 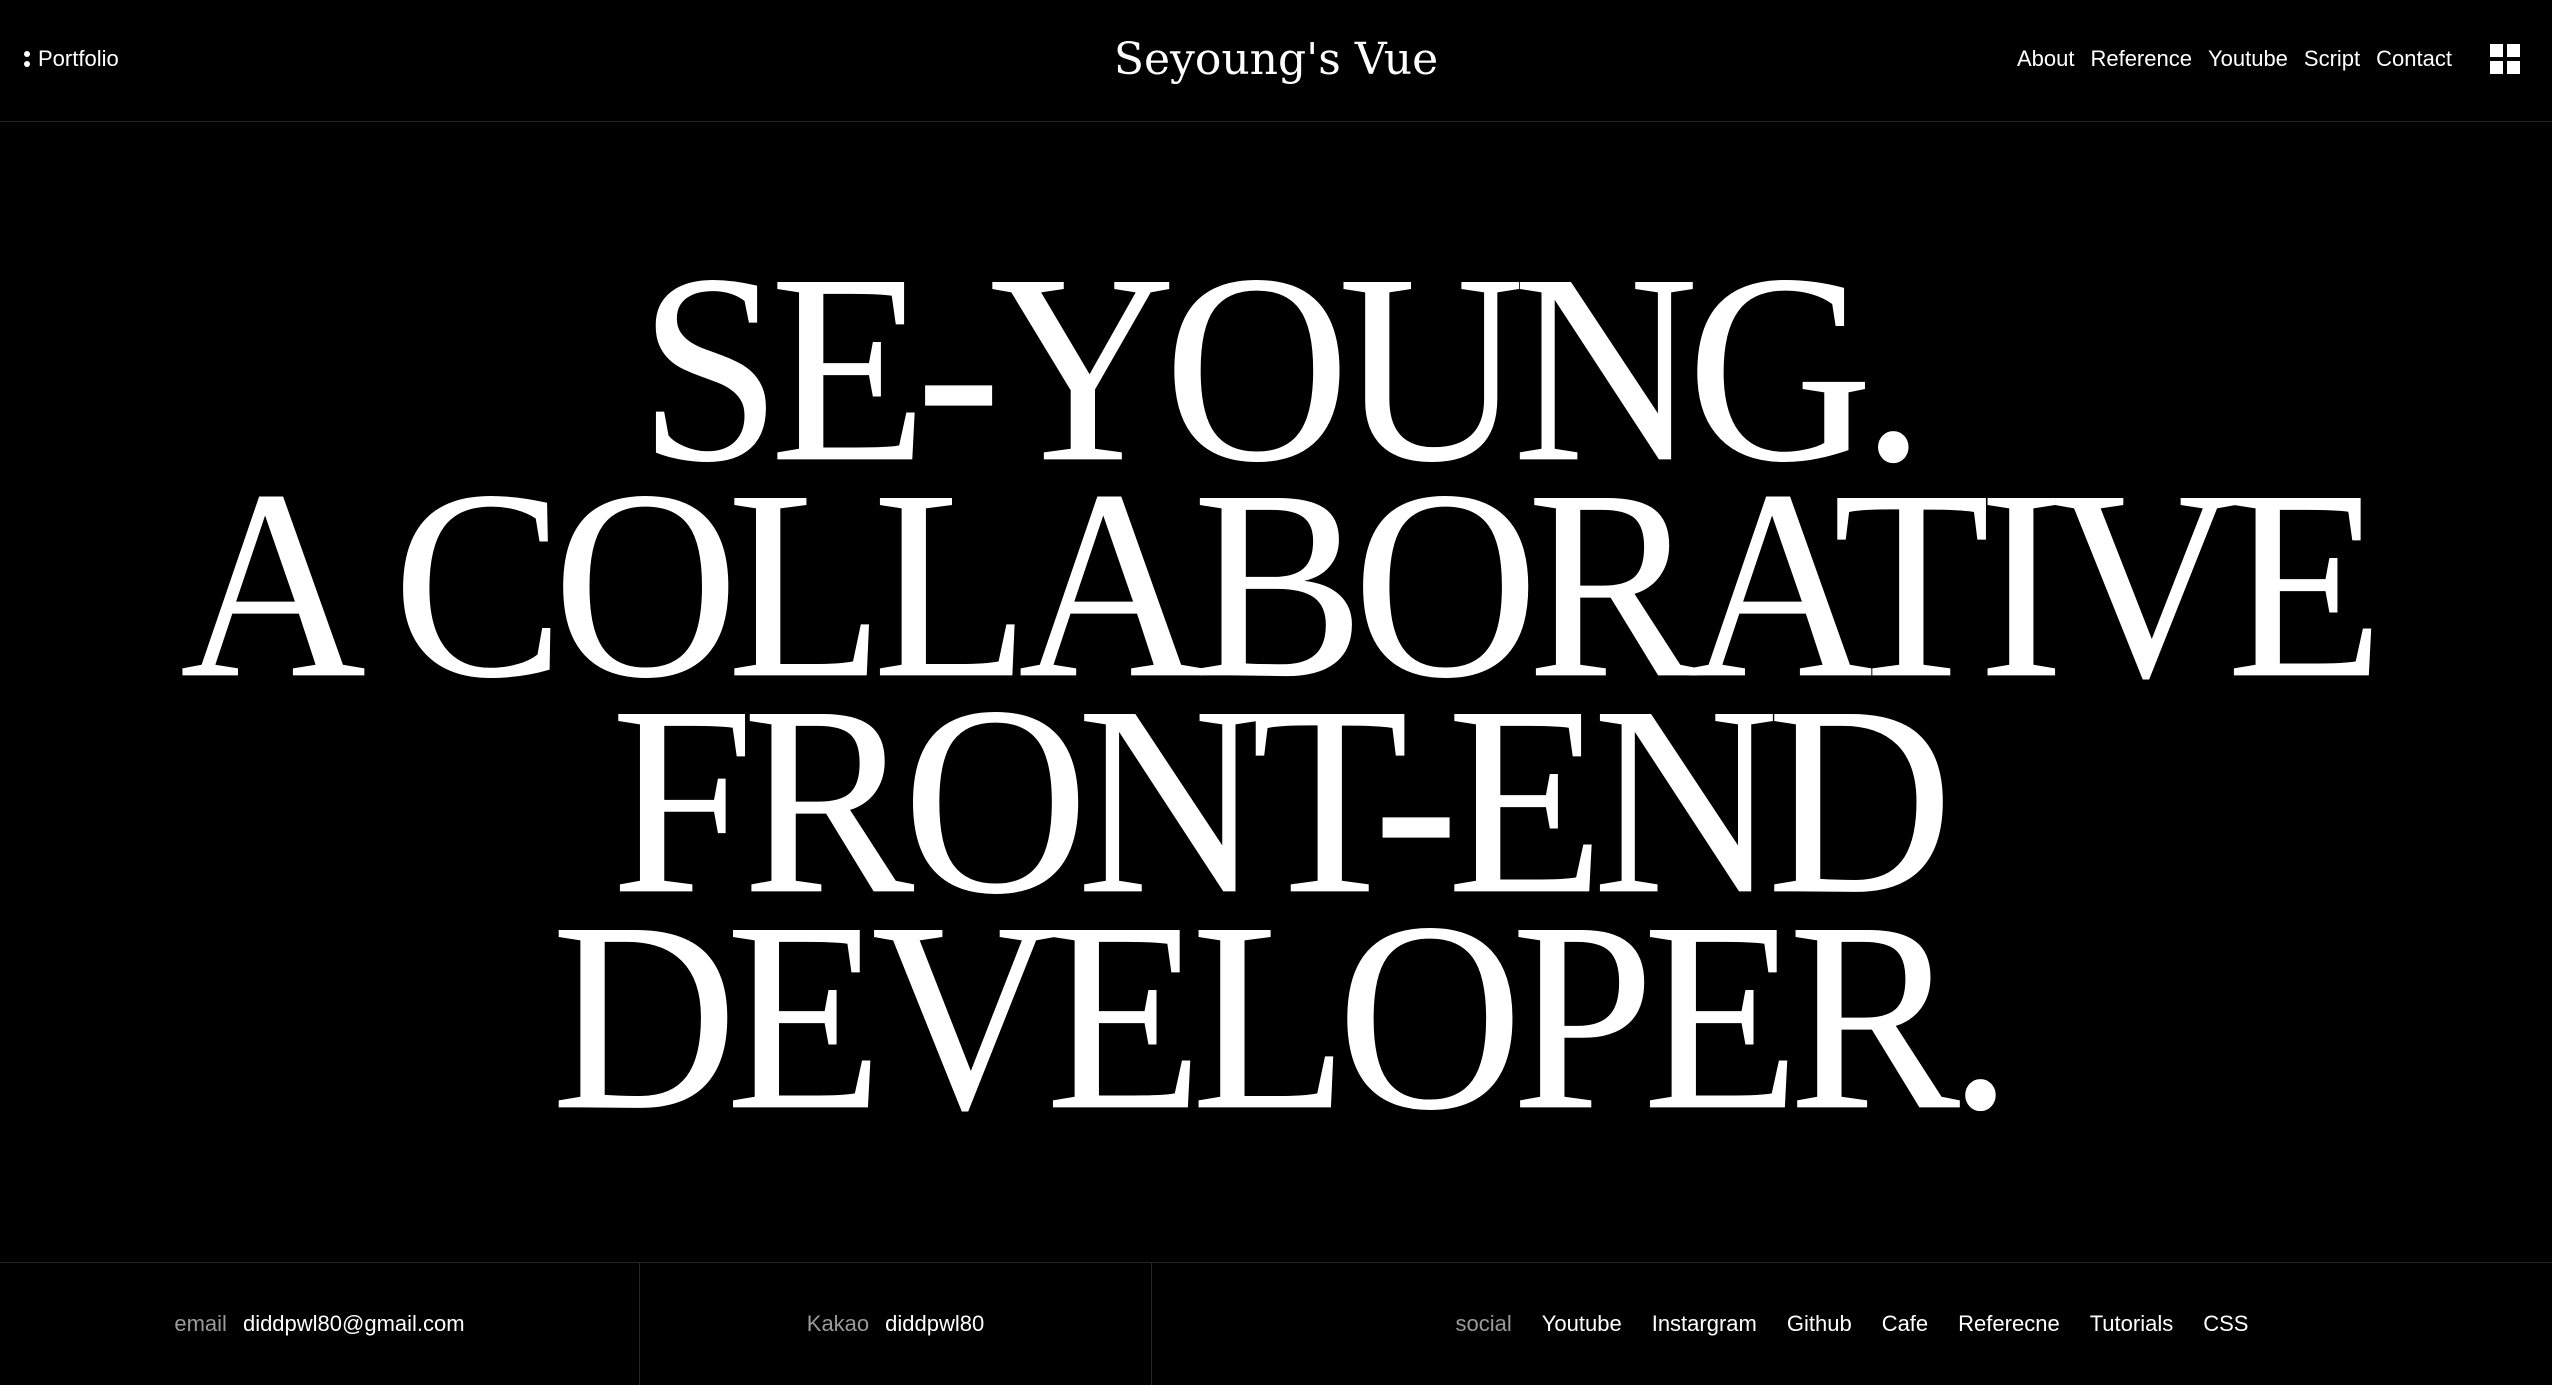 I want to click on footer-kakao: Kakao diddpwl80, so click(x=896, y=1324).